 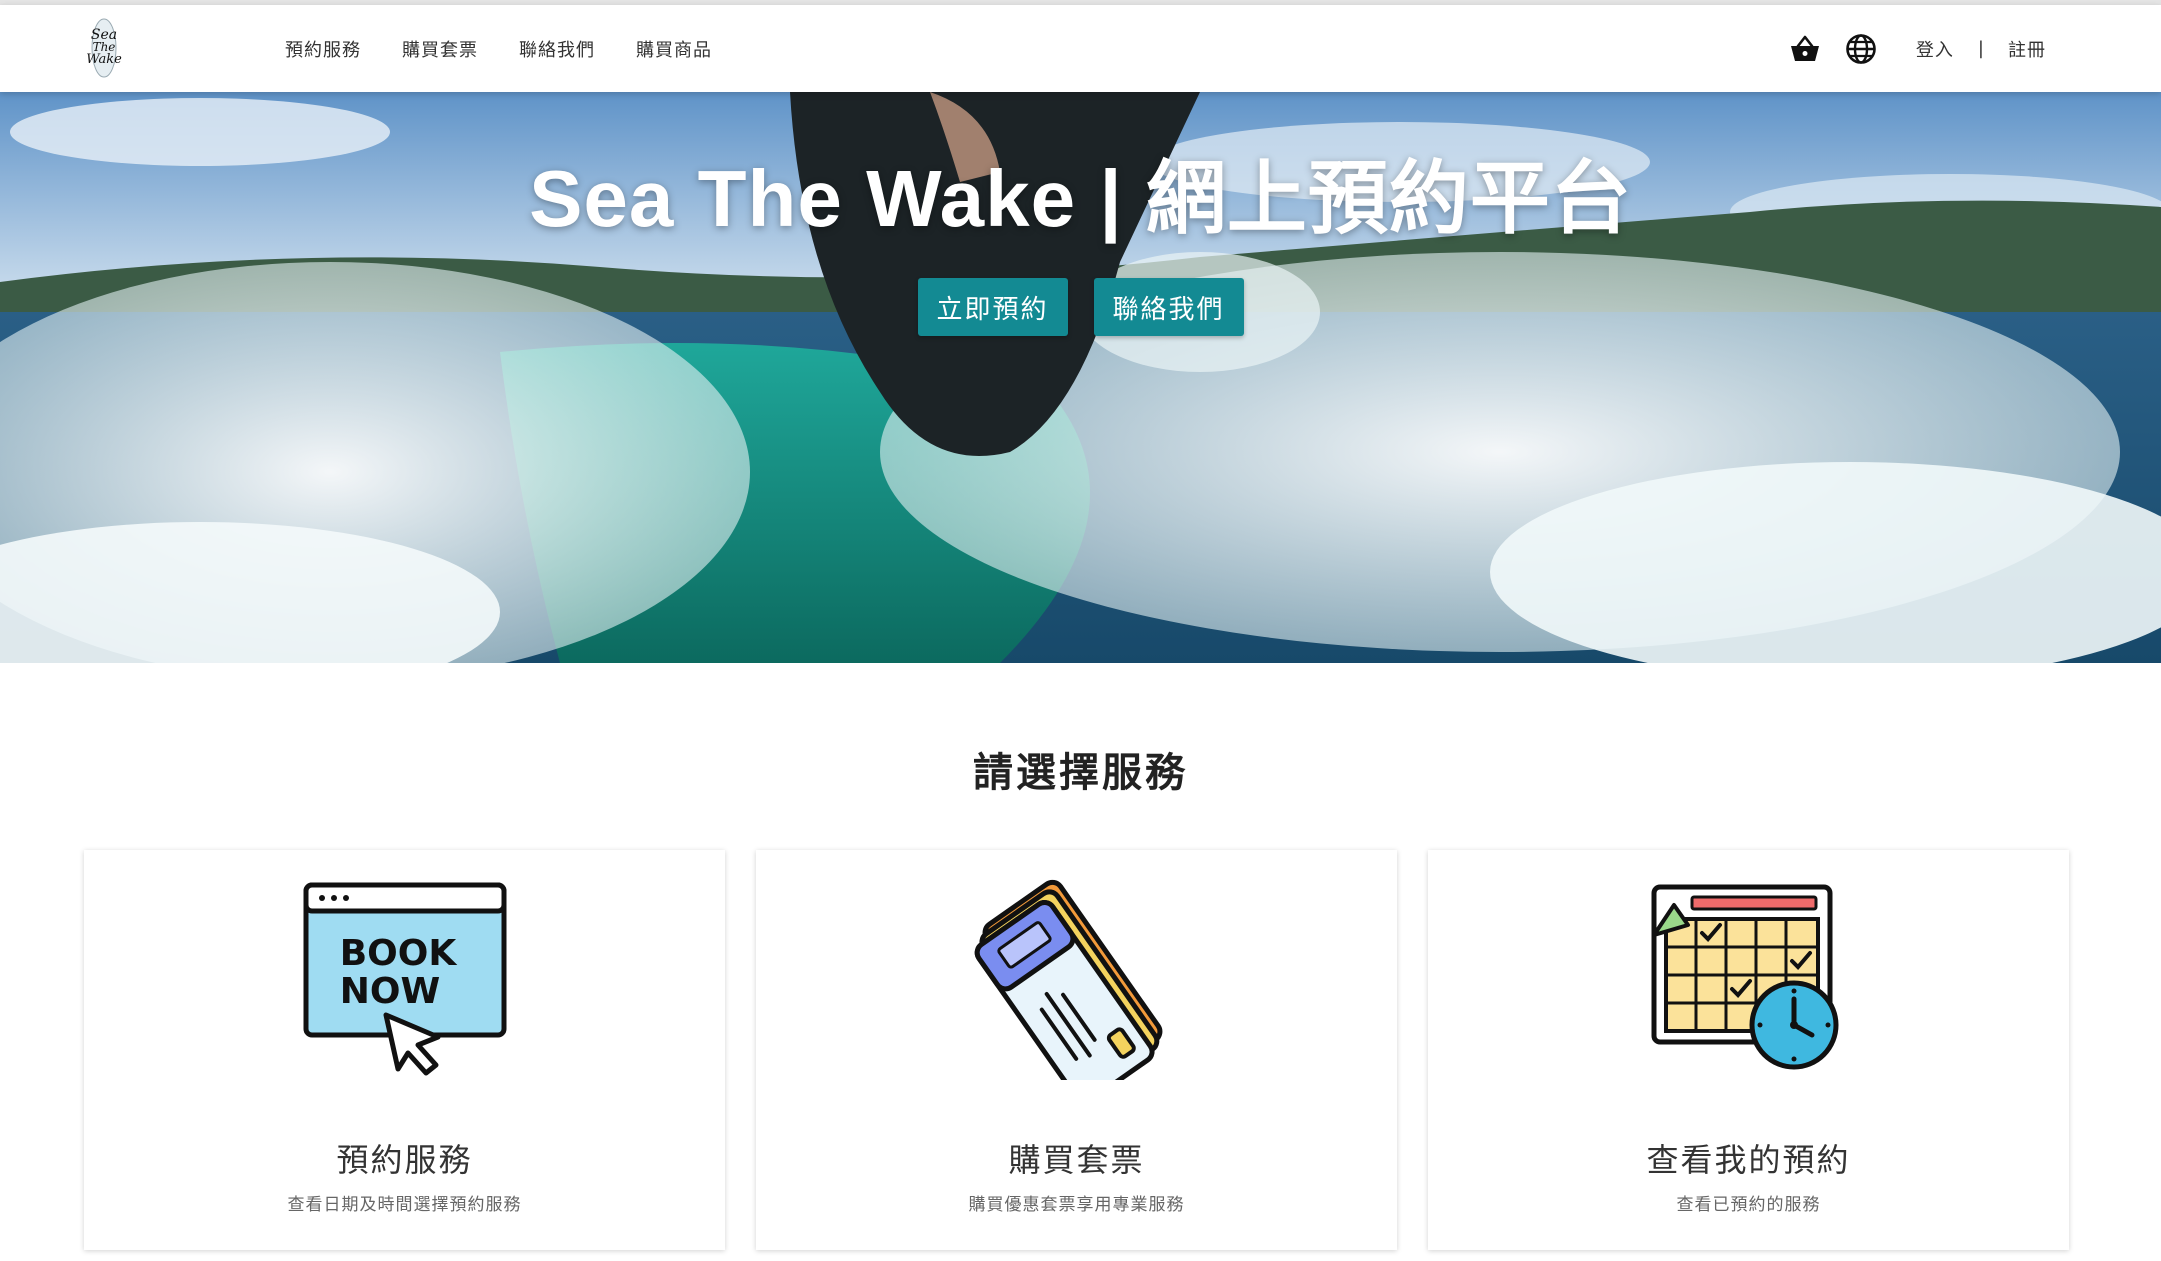 What do you see at coordinates (1080, 198) in the screenshot?
I see `hero-title: Sea The Wake | 網上預約平台` at bounding box center [1080, 198].